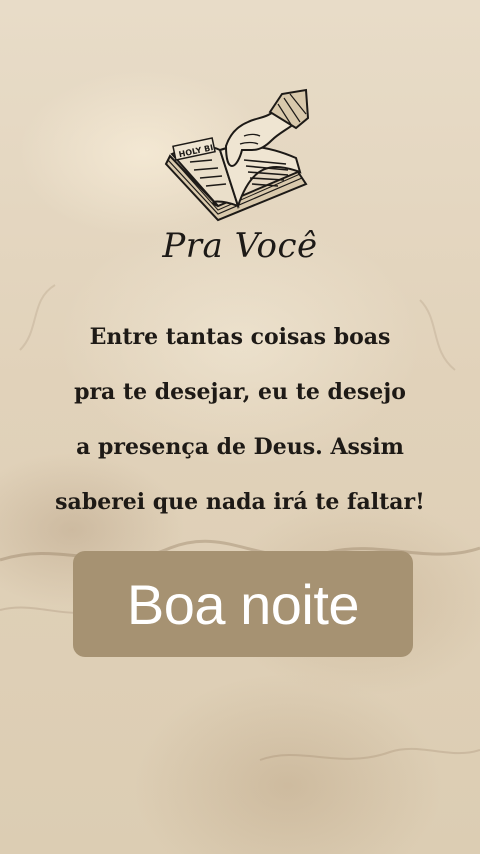  Describe the element at coordinates (237, 155) in the screenshot. I see `open-bible-hand-icon: HOLY BI` at that location.